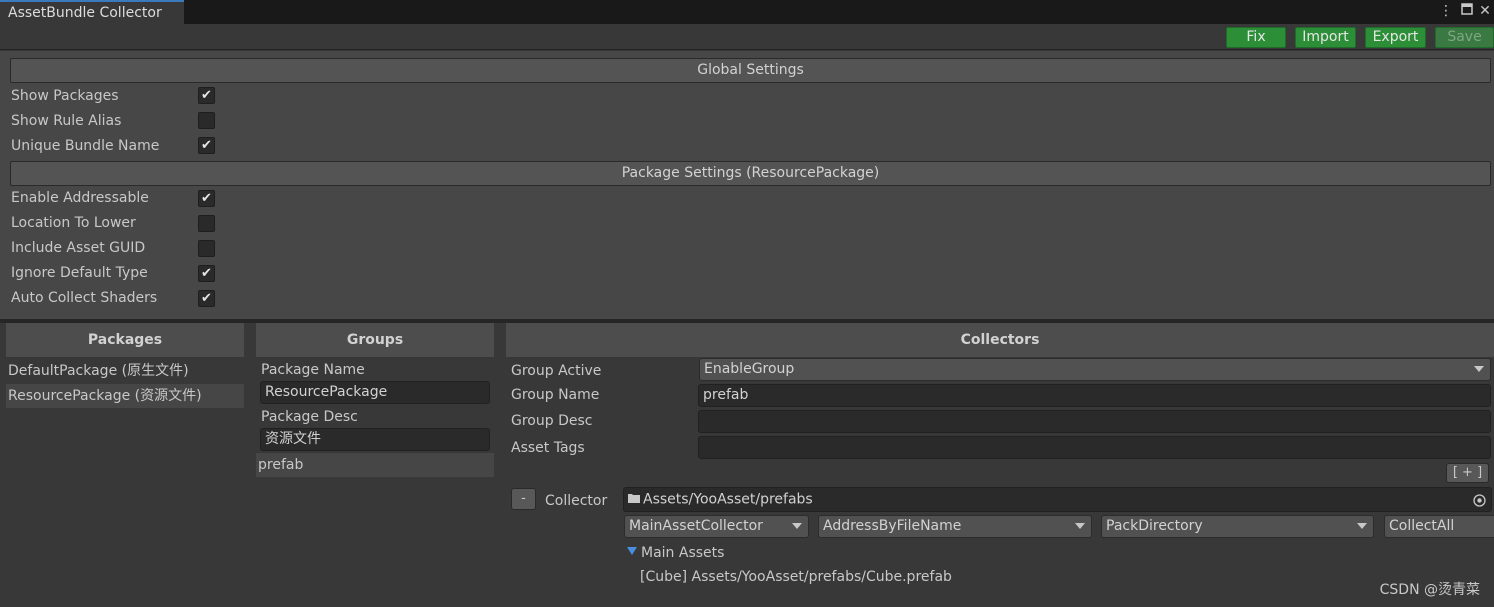 This screenshot has height=607, width=1494. What do you see at coordinates (552, 421) in the screenshot?
I see `group-desc-label: Group Desc` at bounding box center [552, 421].